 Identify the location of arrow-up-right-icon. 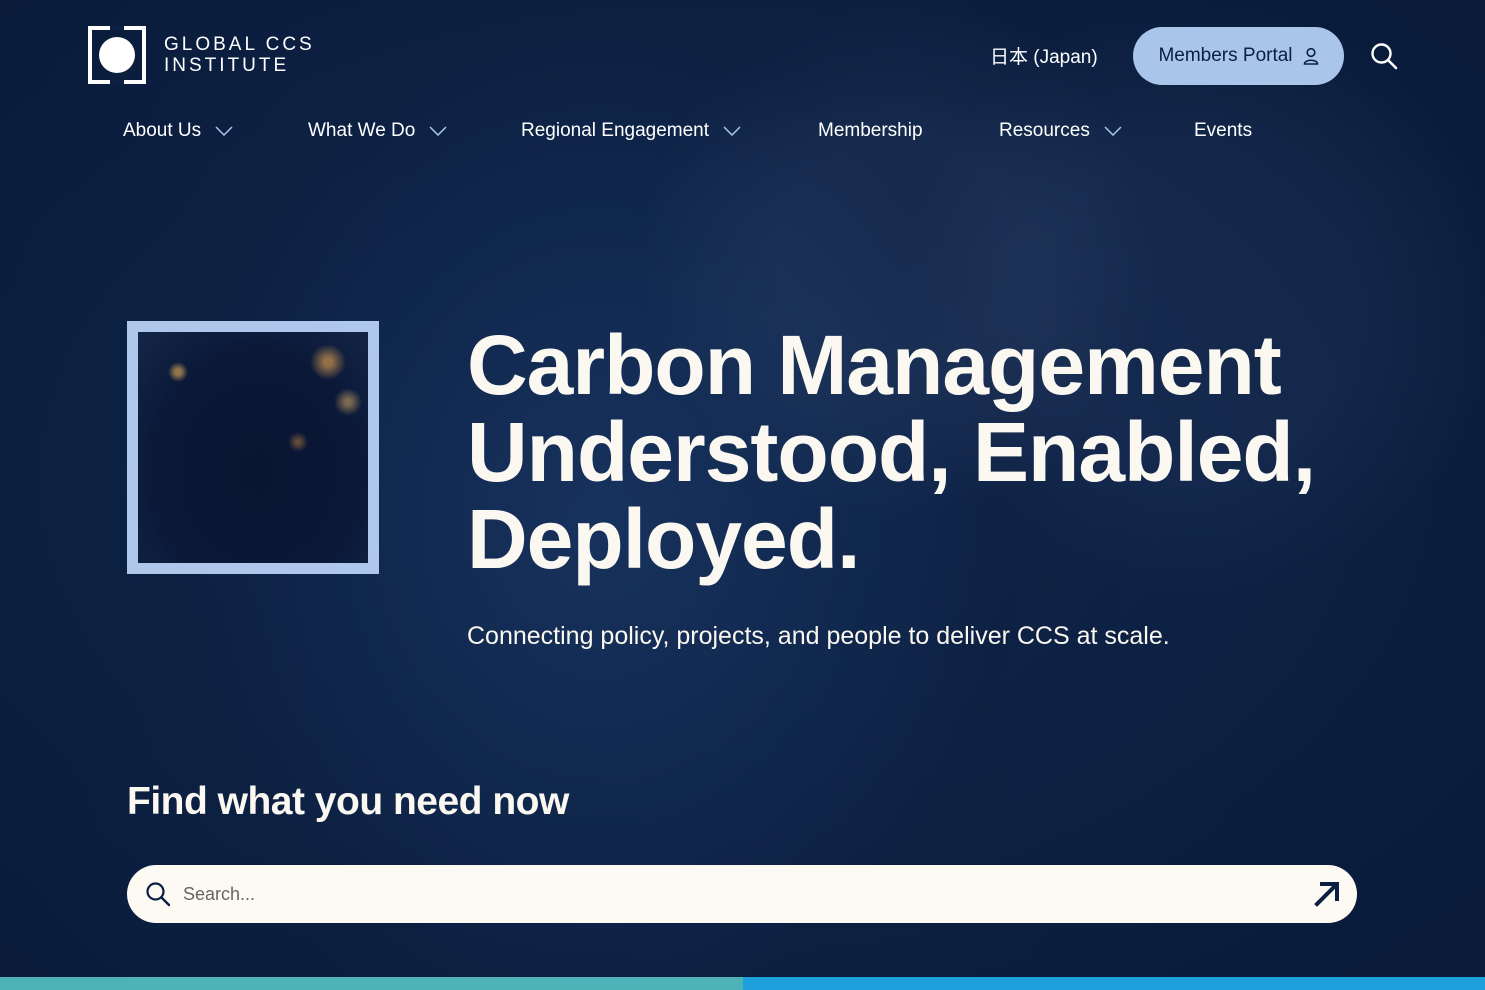
(1327, 894).